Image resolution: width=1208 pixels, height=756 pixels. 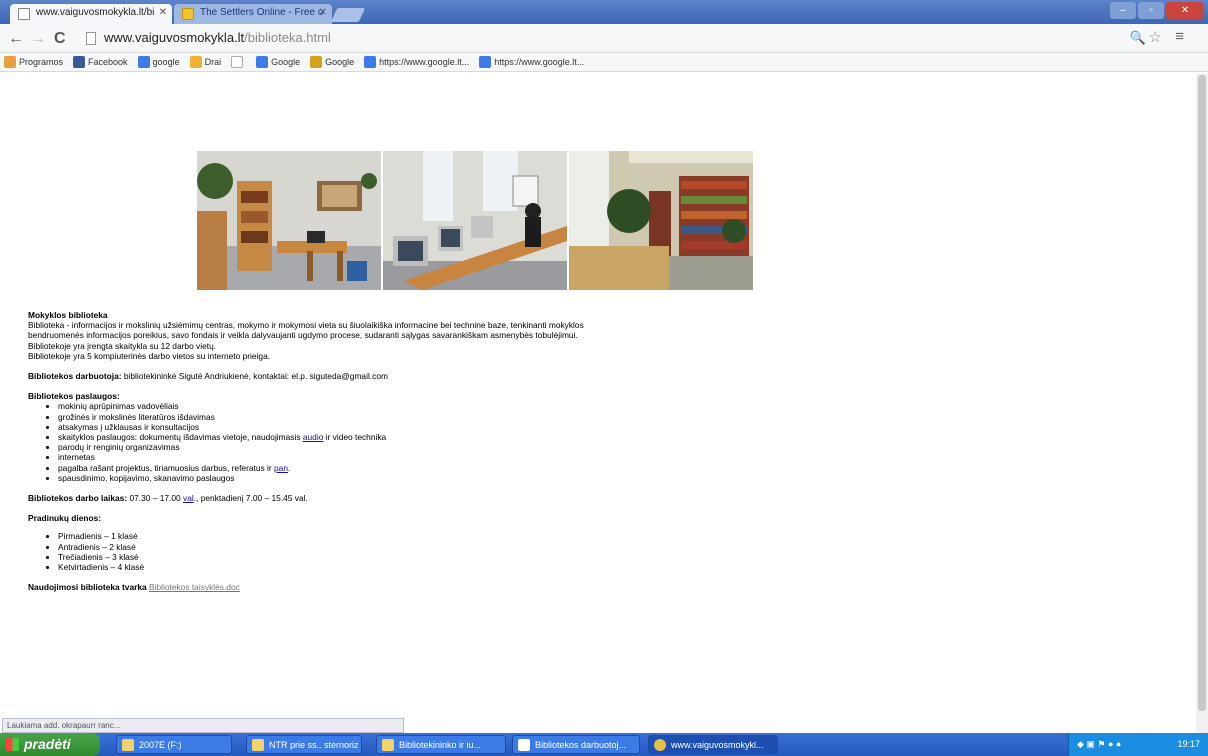 I want to click on game-favicon-icon, so click(x=188, y=14).